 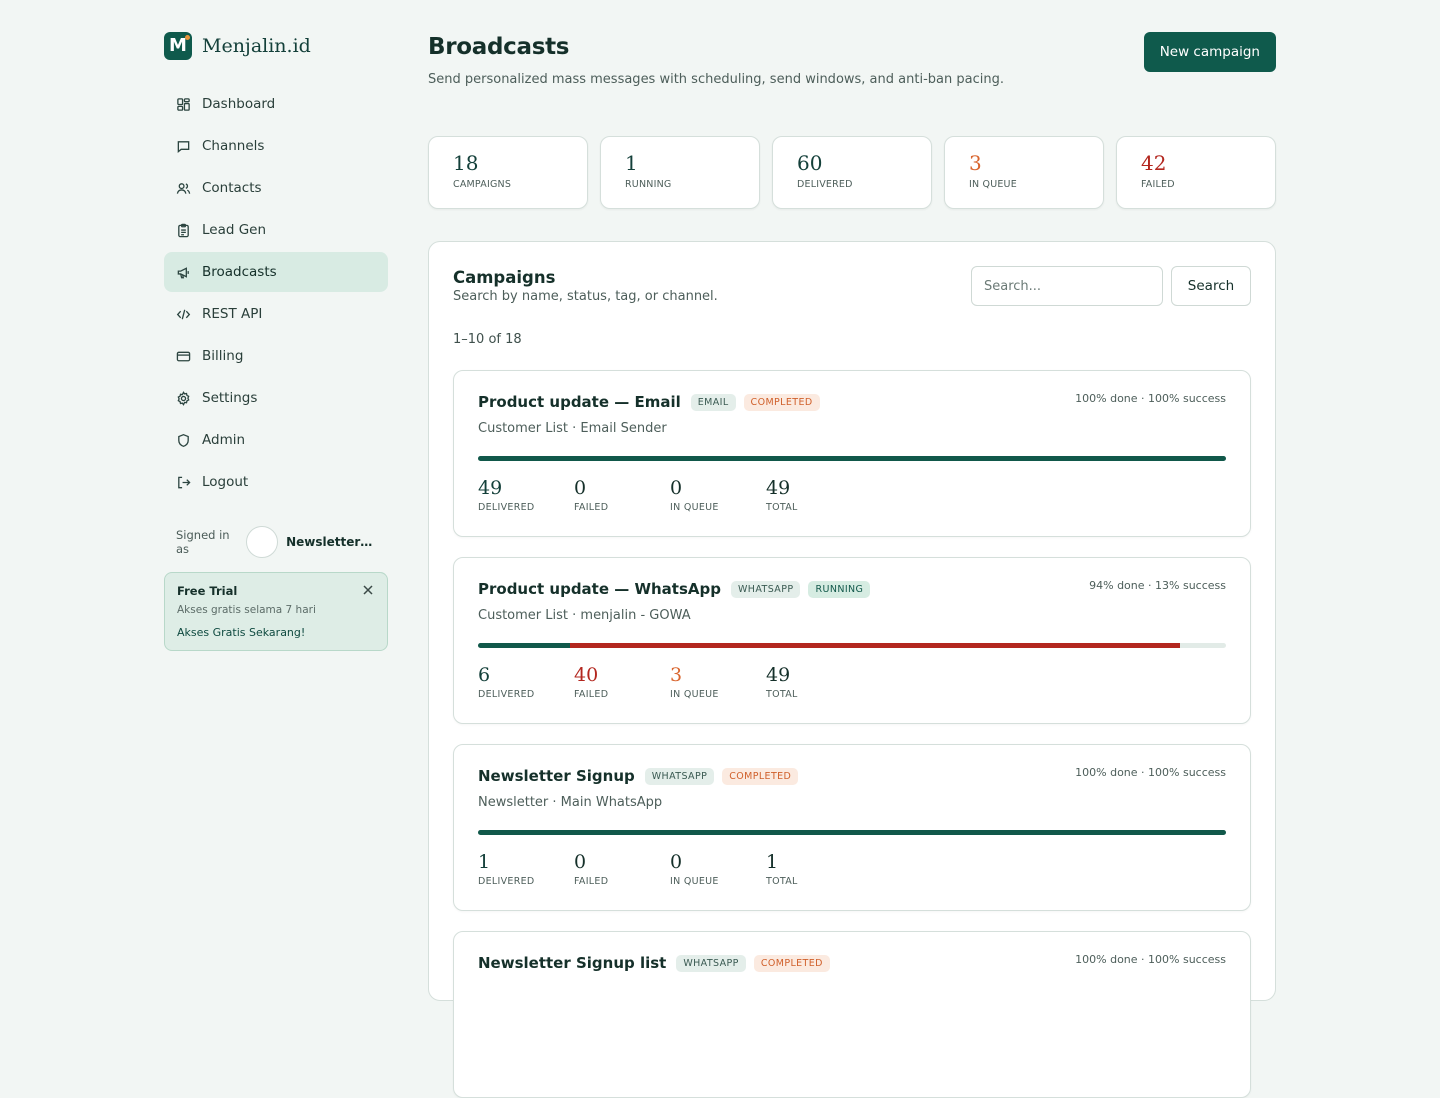 What do you see at coordinates (183, 398) in the screenshot?
I see `gear-icon` at bounding box center [183, 398].